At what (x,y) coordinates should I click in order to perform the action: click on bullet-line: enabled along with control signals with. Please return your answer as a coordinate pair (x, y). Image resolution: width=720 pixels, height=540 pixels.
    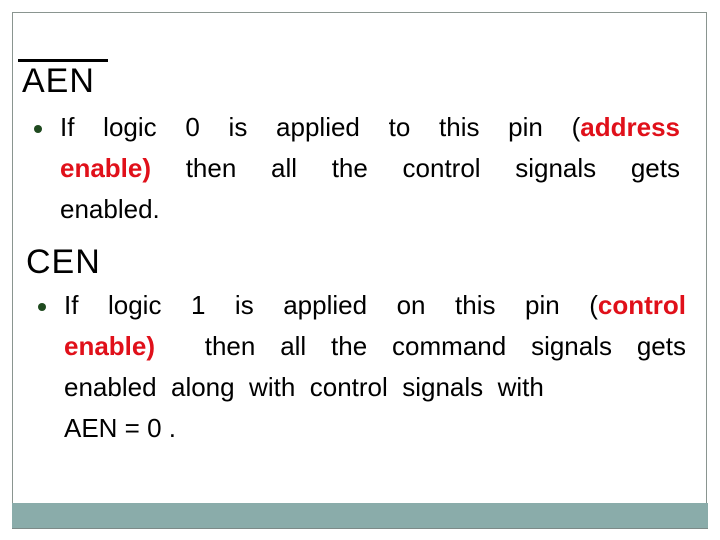
    Looking at the image, I should click on (375, 387).